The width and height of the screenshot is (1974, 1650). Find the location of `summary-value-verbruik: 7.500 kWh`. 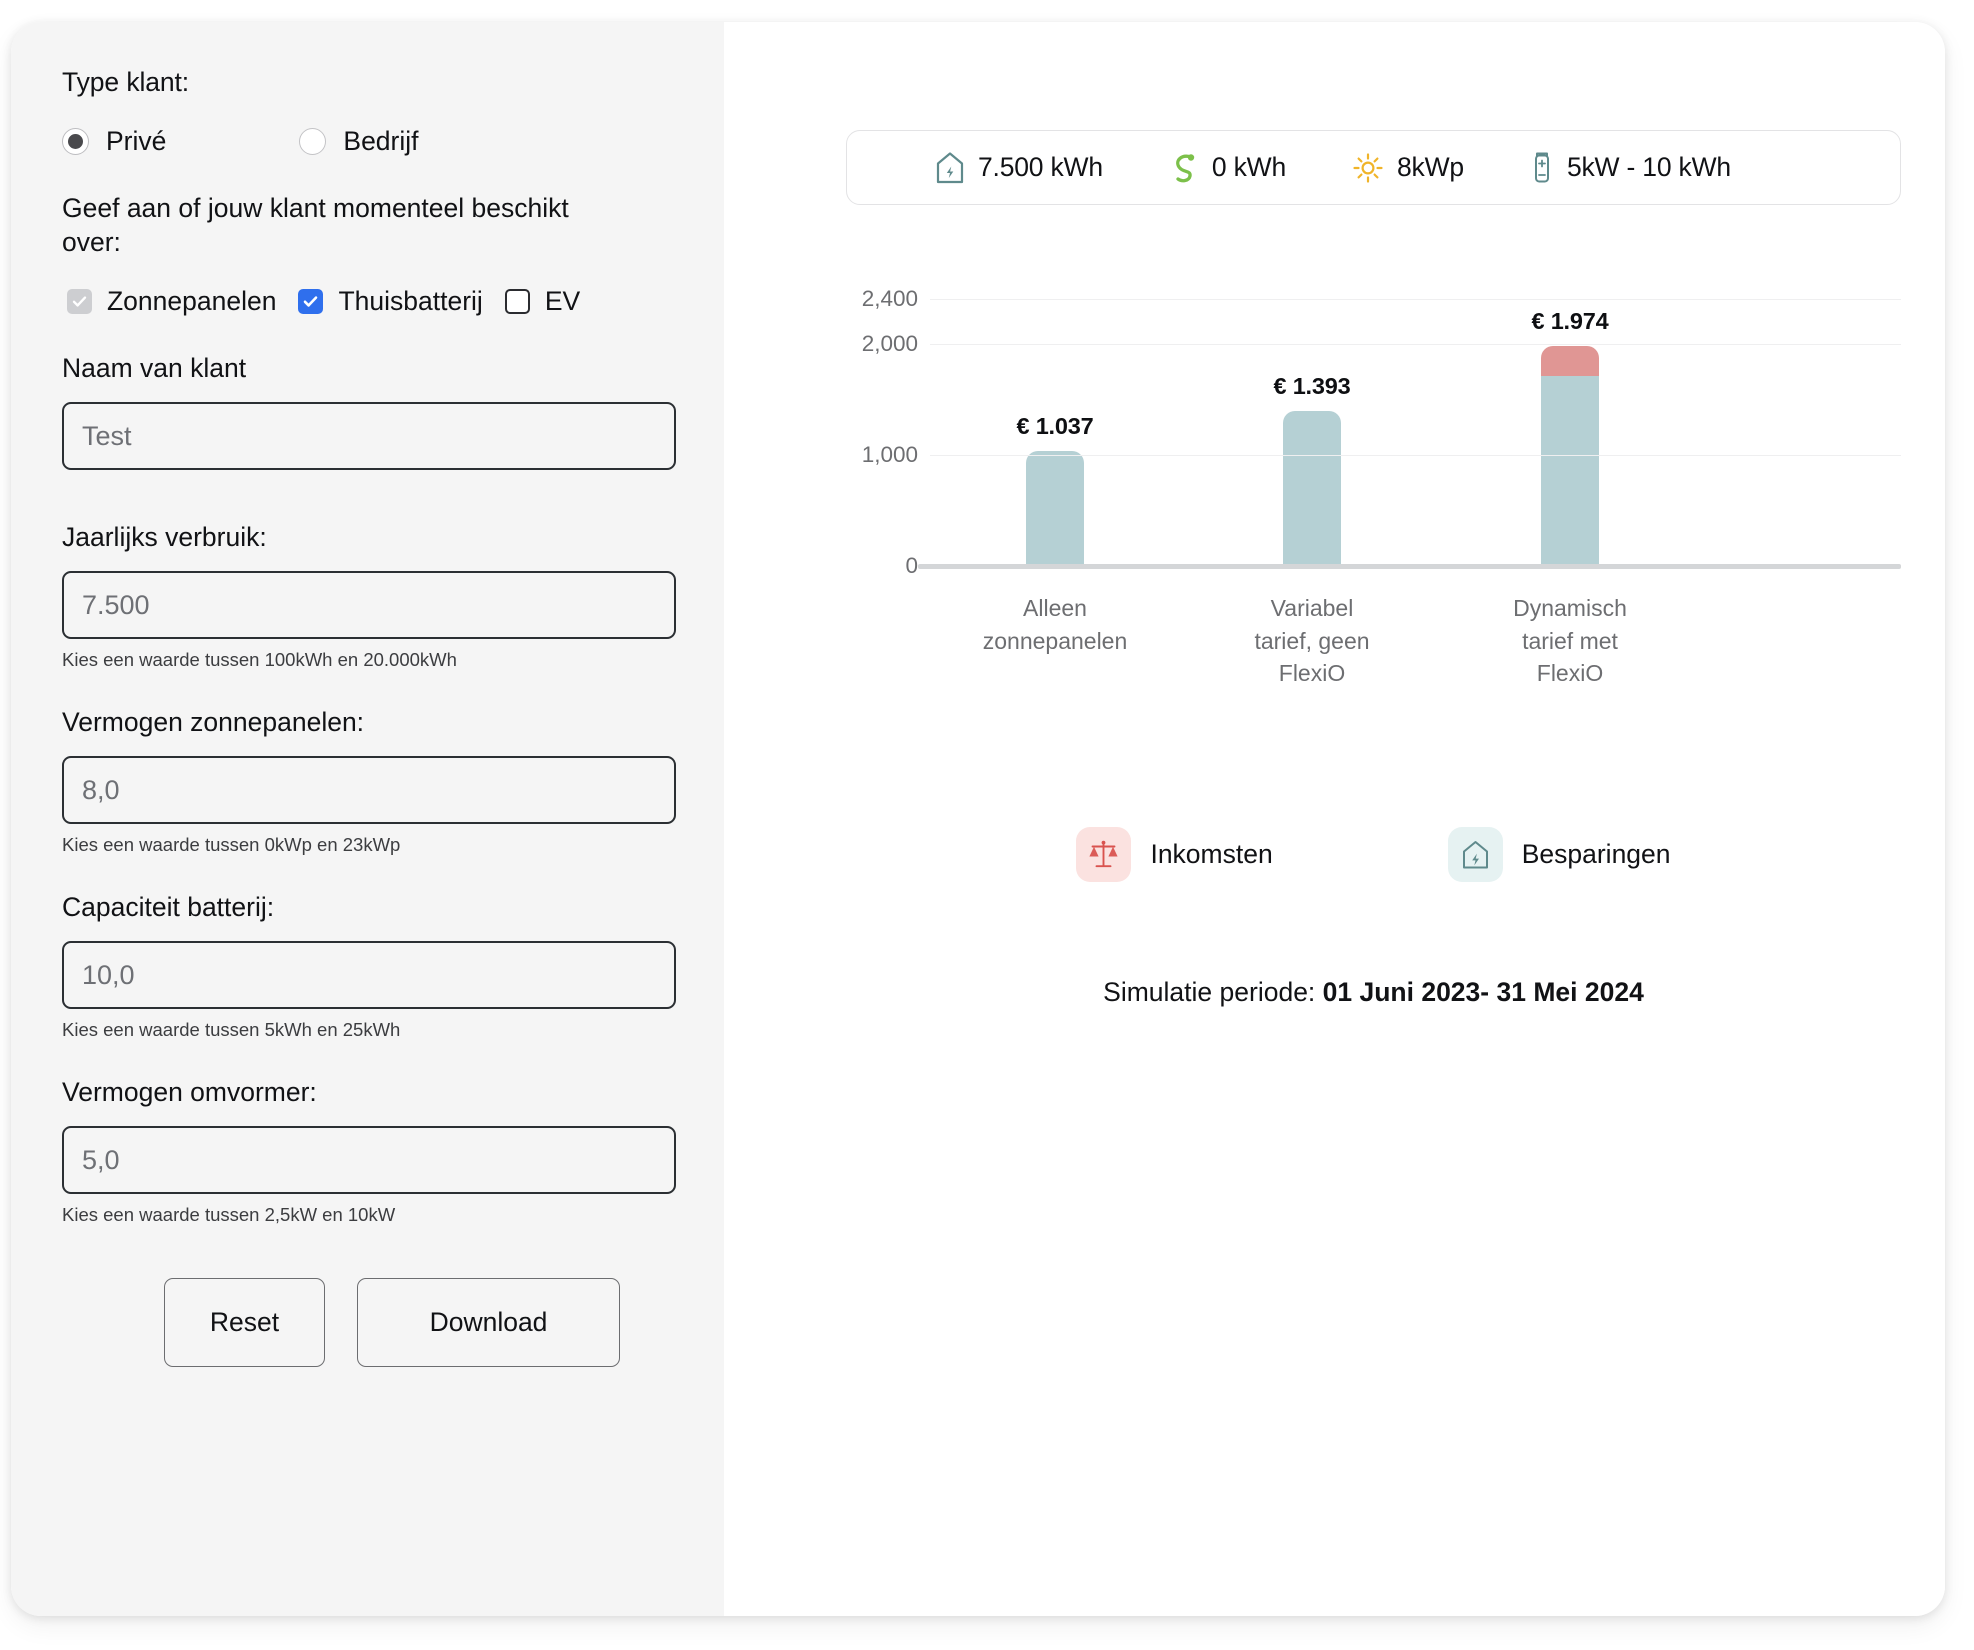

summary-value-verbruik: 7.500 kWh is located at coordinates (1040, 167).